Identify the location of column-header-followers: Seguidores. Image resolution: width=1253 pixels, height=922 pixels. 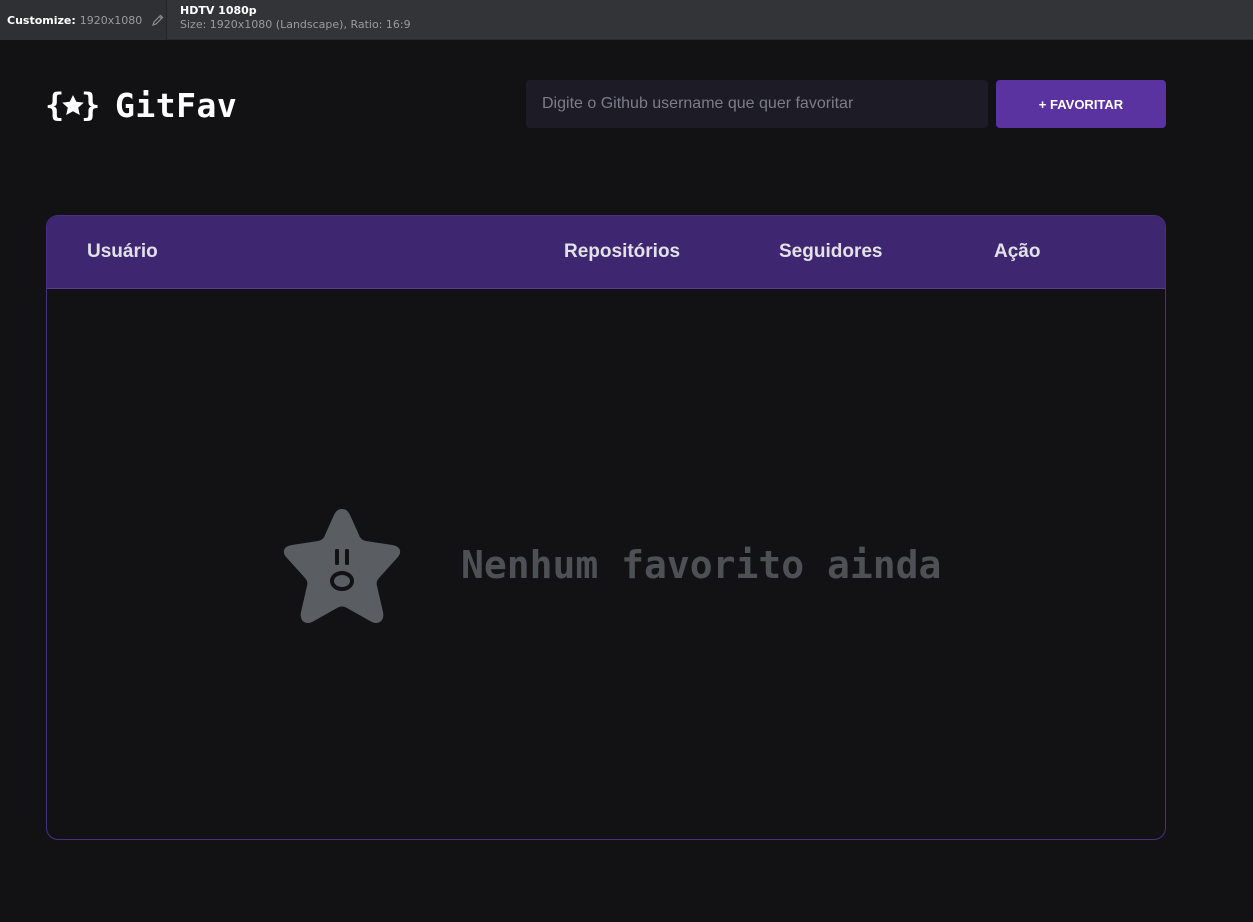
(831, 251).